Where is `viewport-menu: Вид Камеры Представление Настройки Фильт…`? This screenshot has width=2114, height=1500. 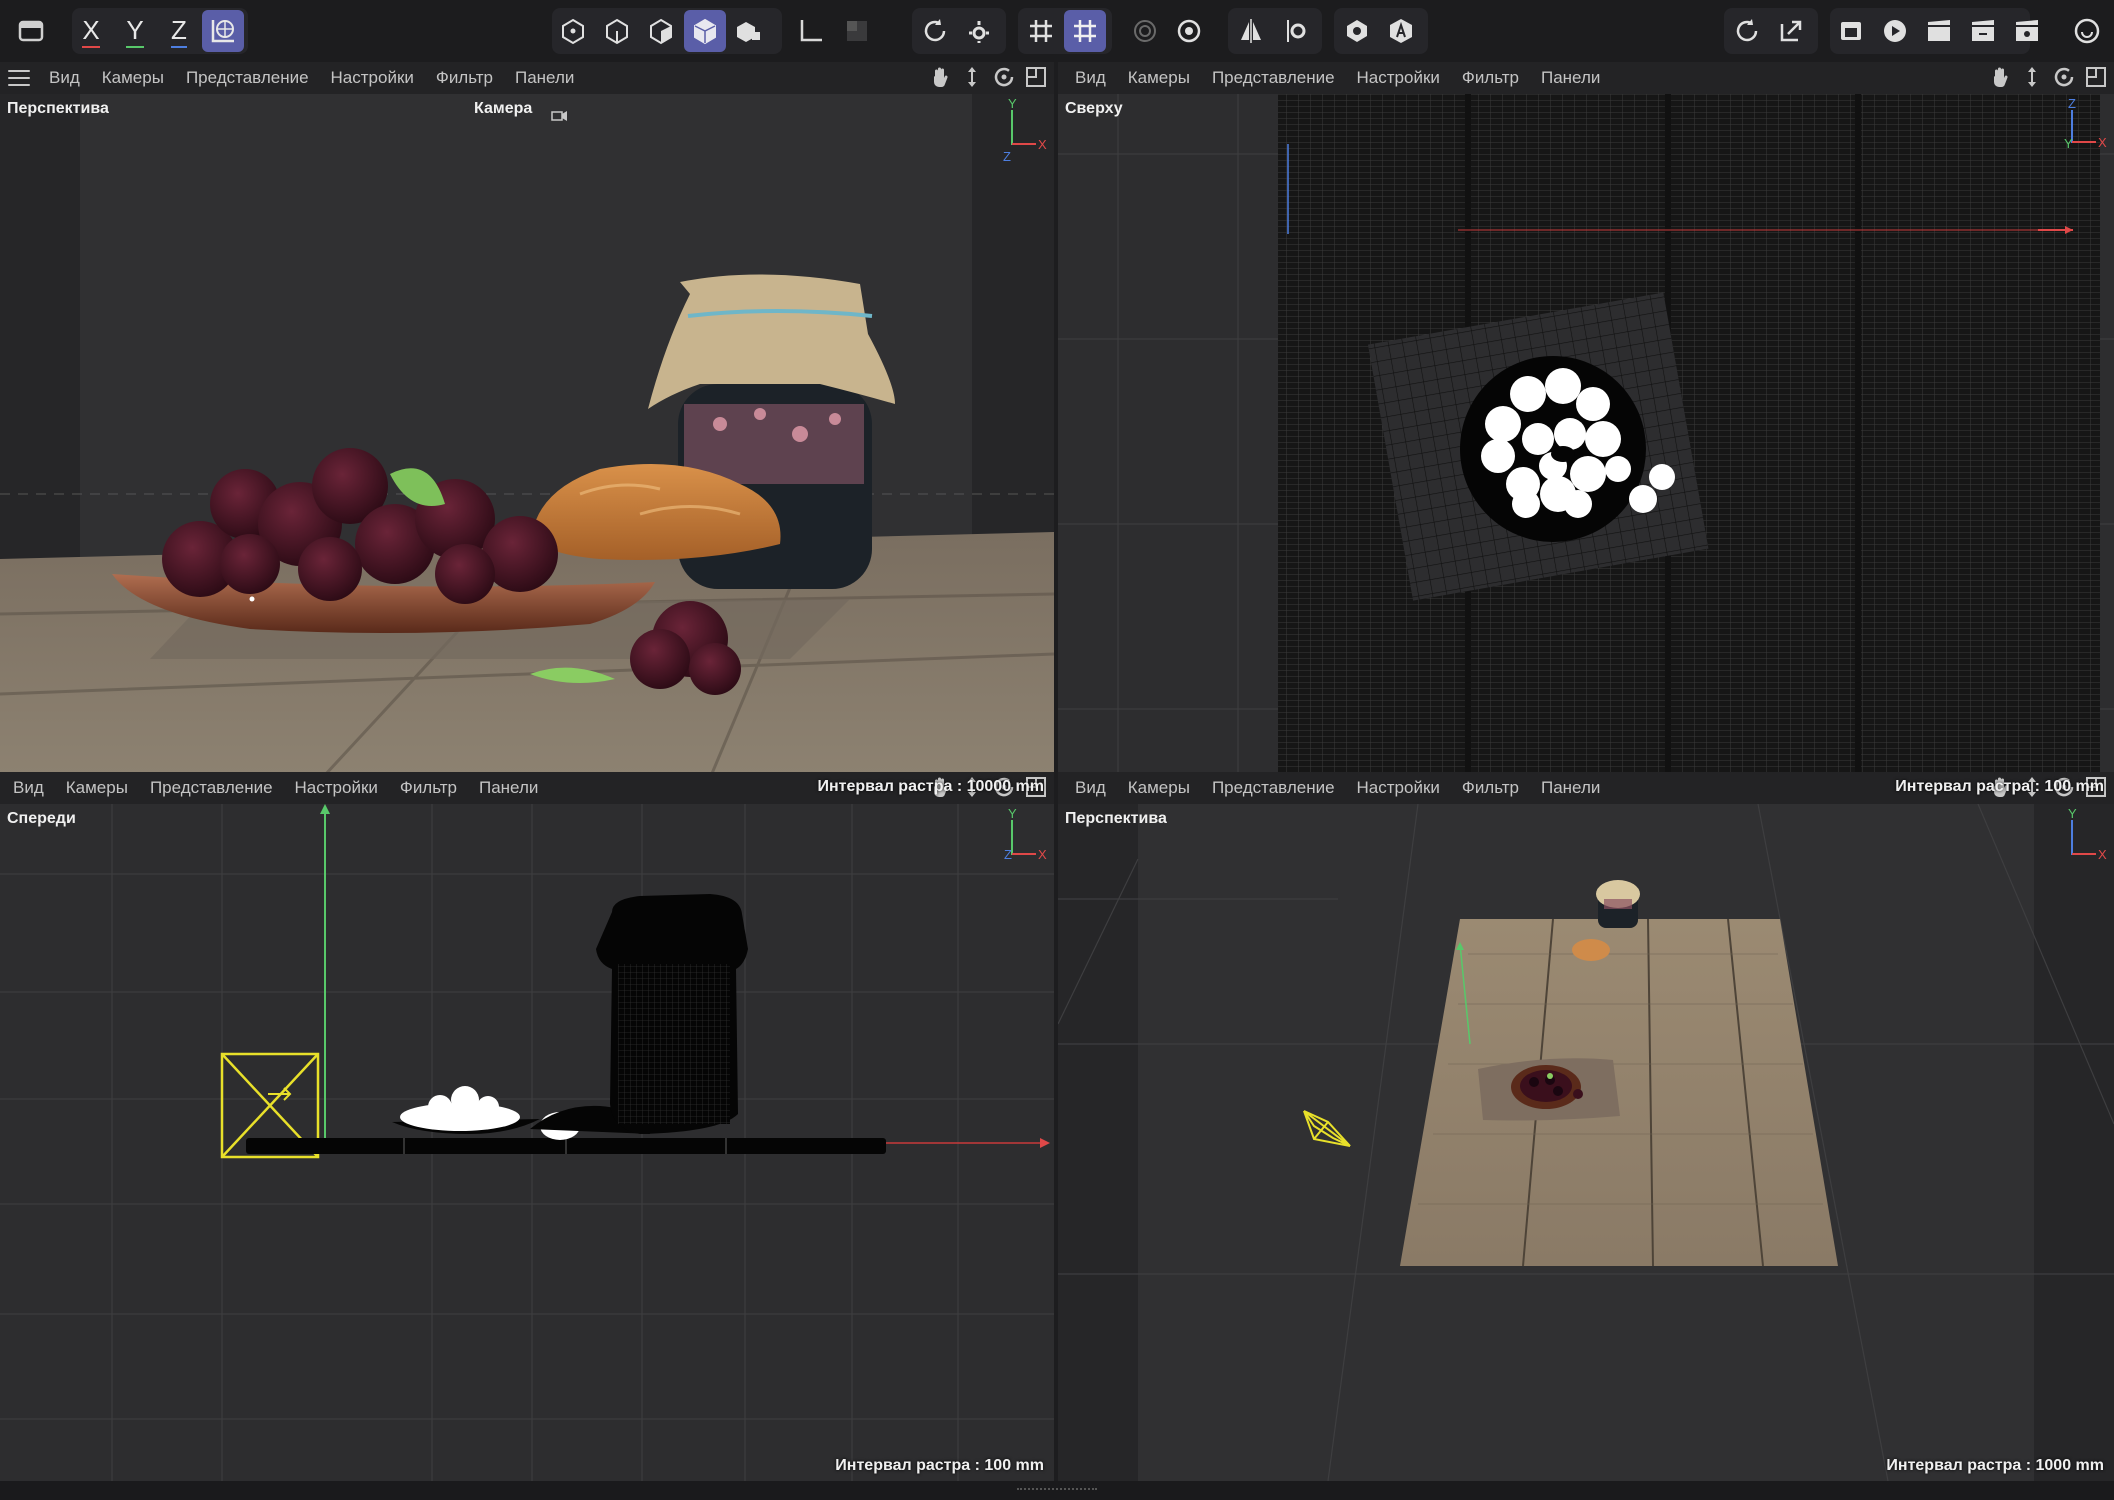 viewport-menu: Вид Камеры Представление Настройки Фильт… is located at coordinates (527, 78).